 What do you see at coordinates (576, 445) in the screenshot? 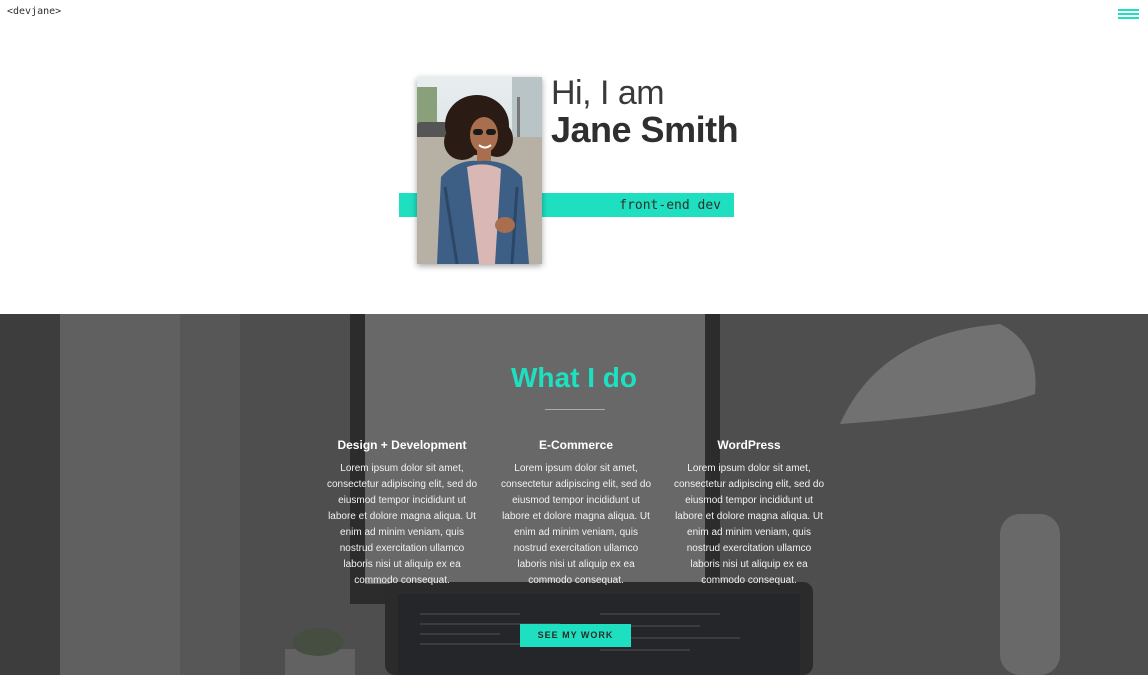
I see `service-heading: E-Commerce` at bounding box center [576, 445].